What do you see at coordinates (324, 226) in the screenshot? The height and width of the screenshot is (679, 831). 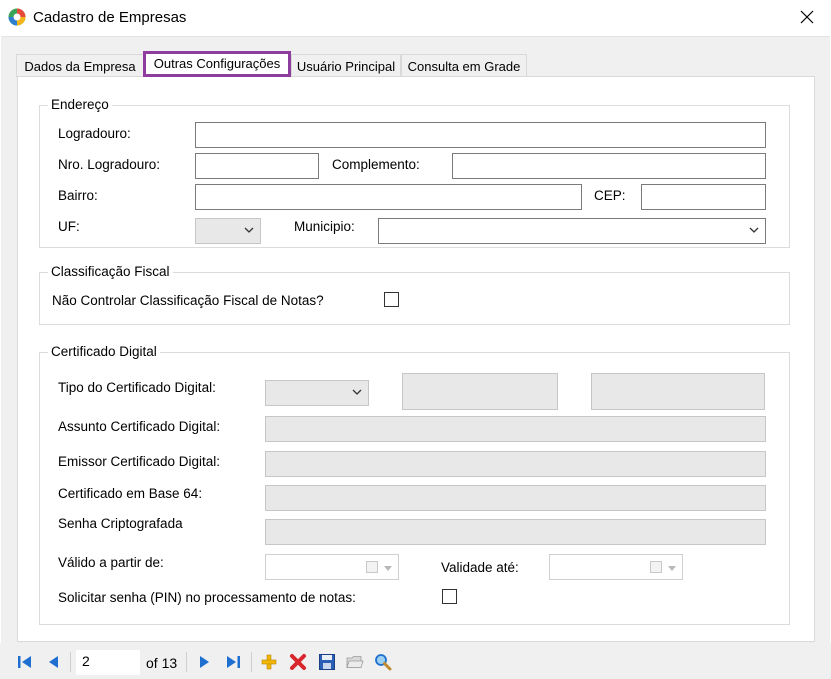 I see `municipio-label: Municipio:` at bounding box center [324, 226].